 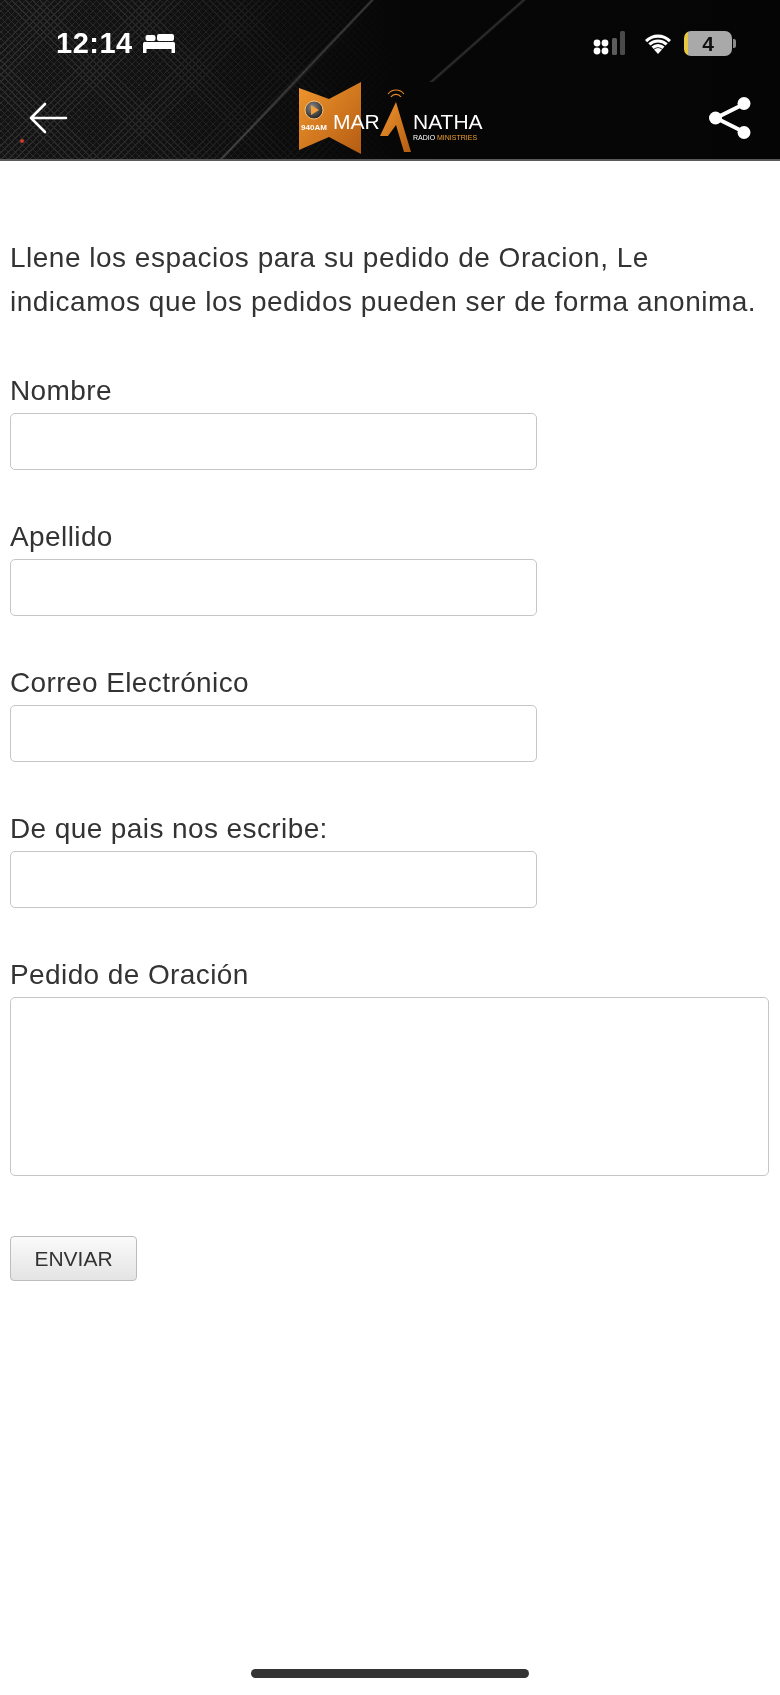 I want to click on signal-icon, so click(x=610, y=43).